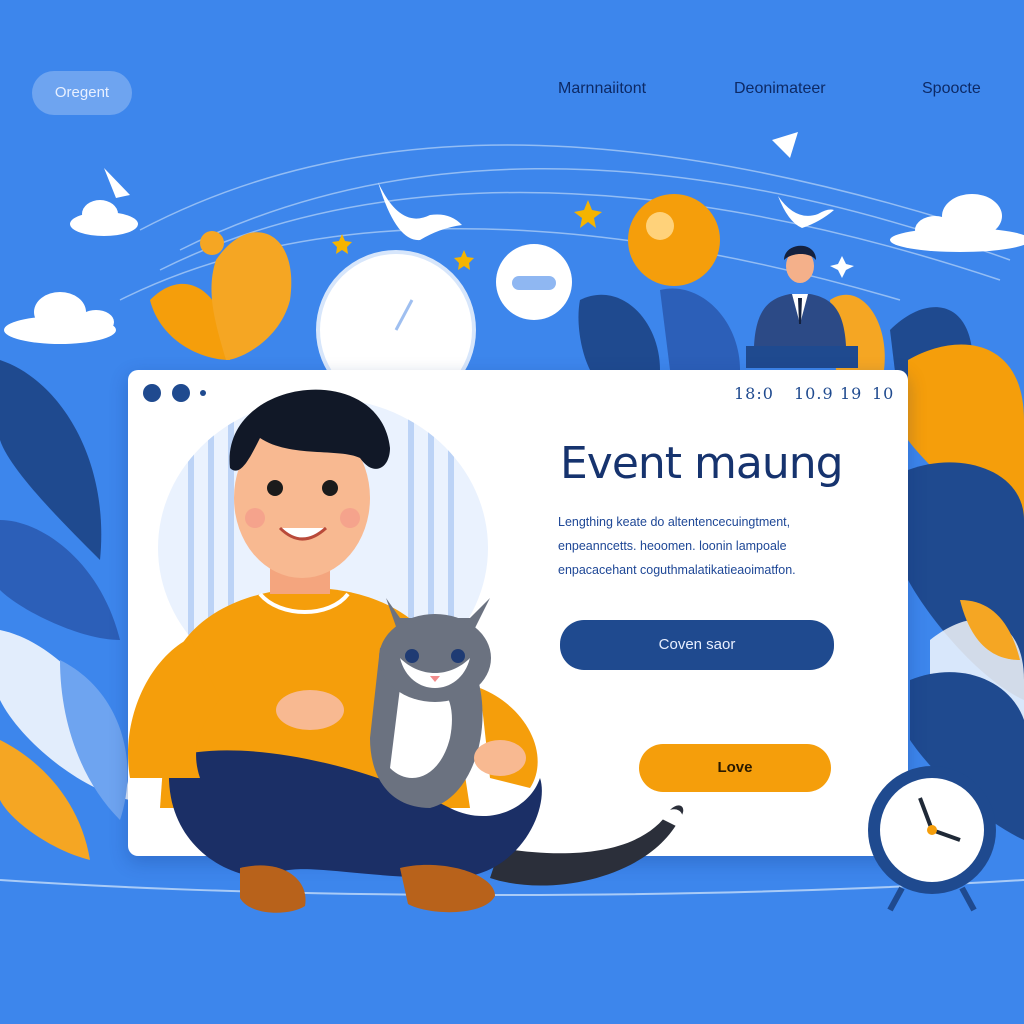 This screenshot has height=1024, width=1024. I want to click on window-stat: 10.9, so click(814, 393).